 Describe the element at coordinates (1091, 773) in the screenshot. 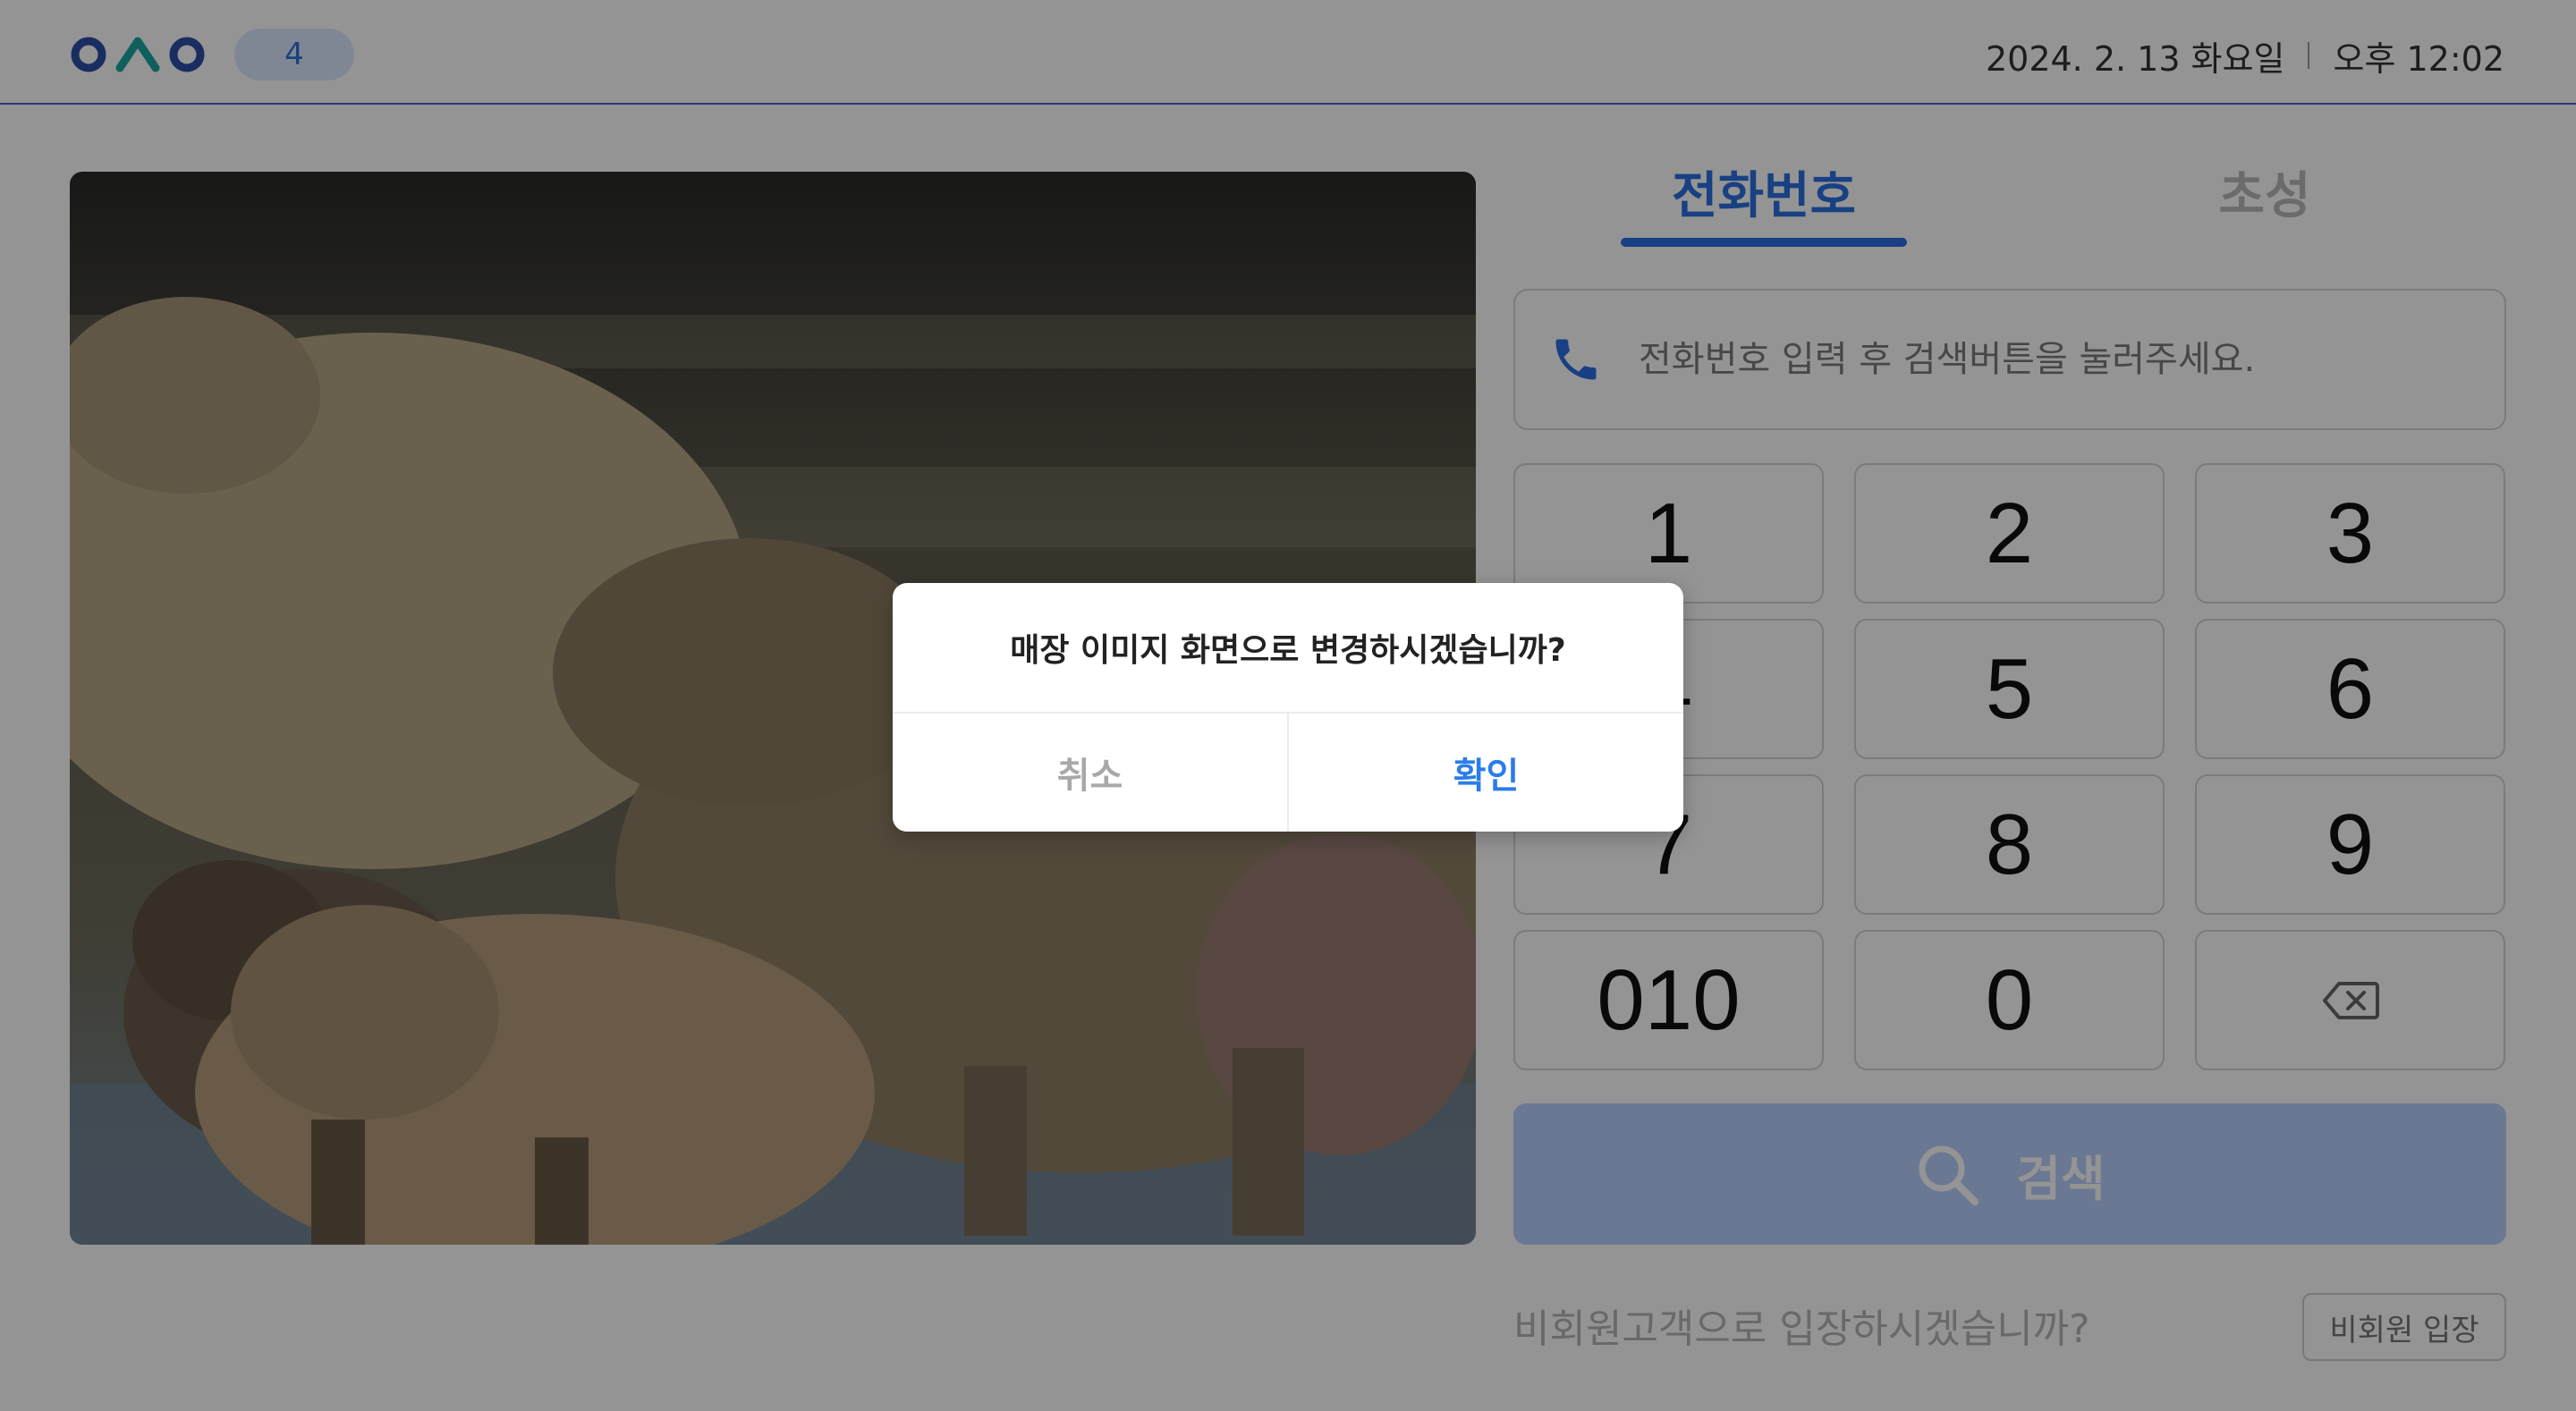

I see `cancel-button: 취소` at that location.